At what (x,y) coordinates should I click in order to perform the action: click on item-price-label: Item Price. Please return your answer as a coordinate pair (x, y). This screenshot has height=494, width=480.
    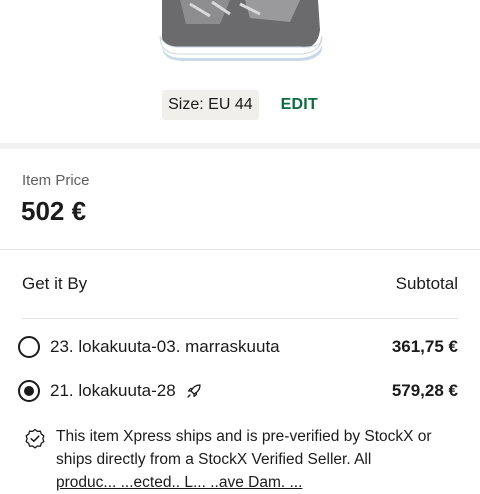
    Looking at the image, I should click on (56, 180).